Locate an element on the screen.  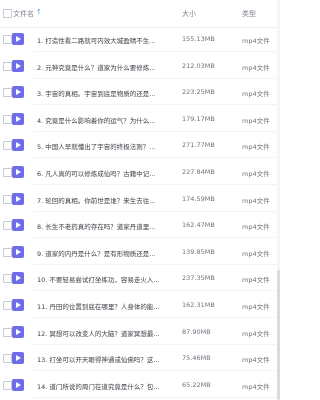
column-header-name: 文件名 is located at coordinates (23, 14).